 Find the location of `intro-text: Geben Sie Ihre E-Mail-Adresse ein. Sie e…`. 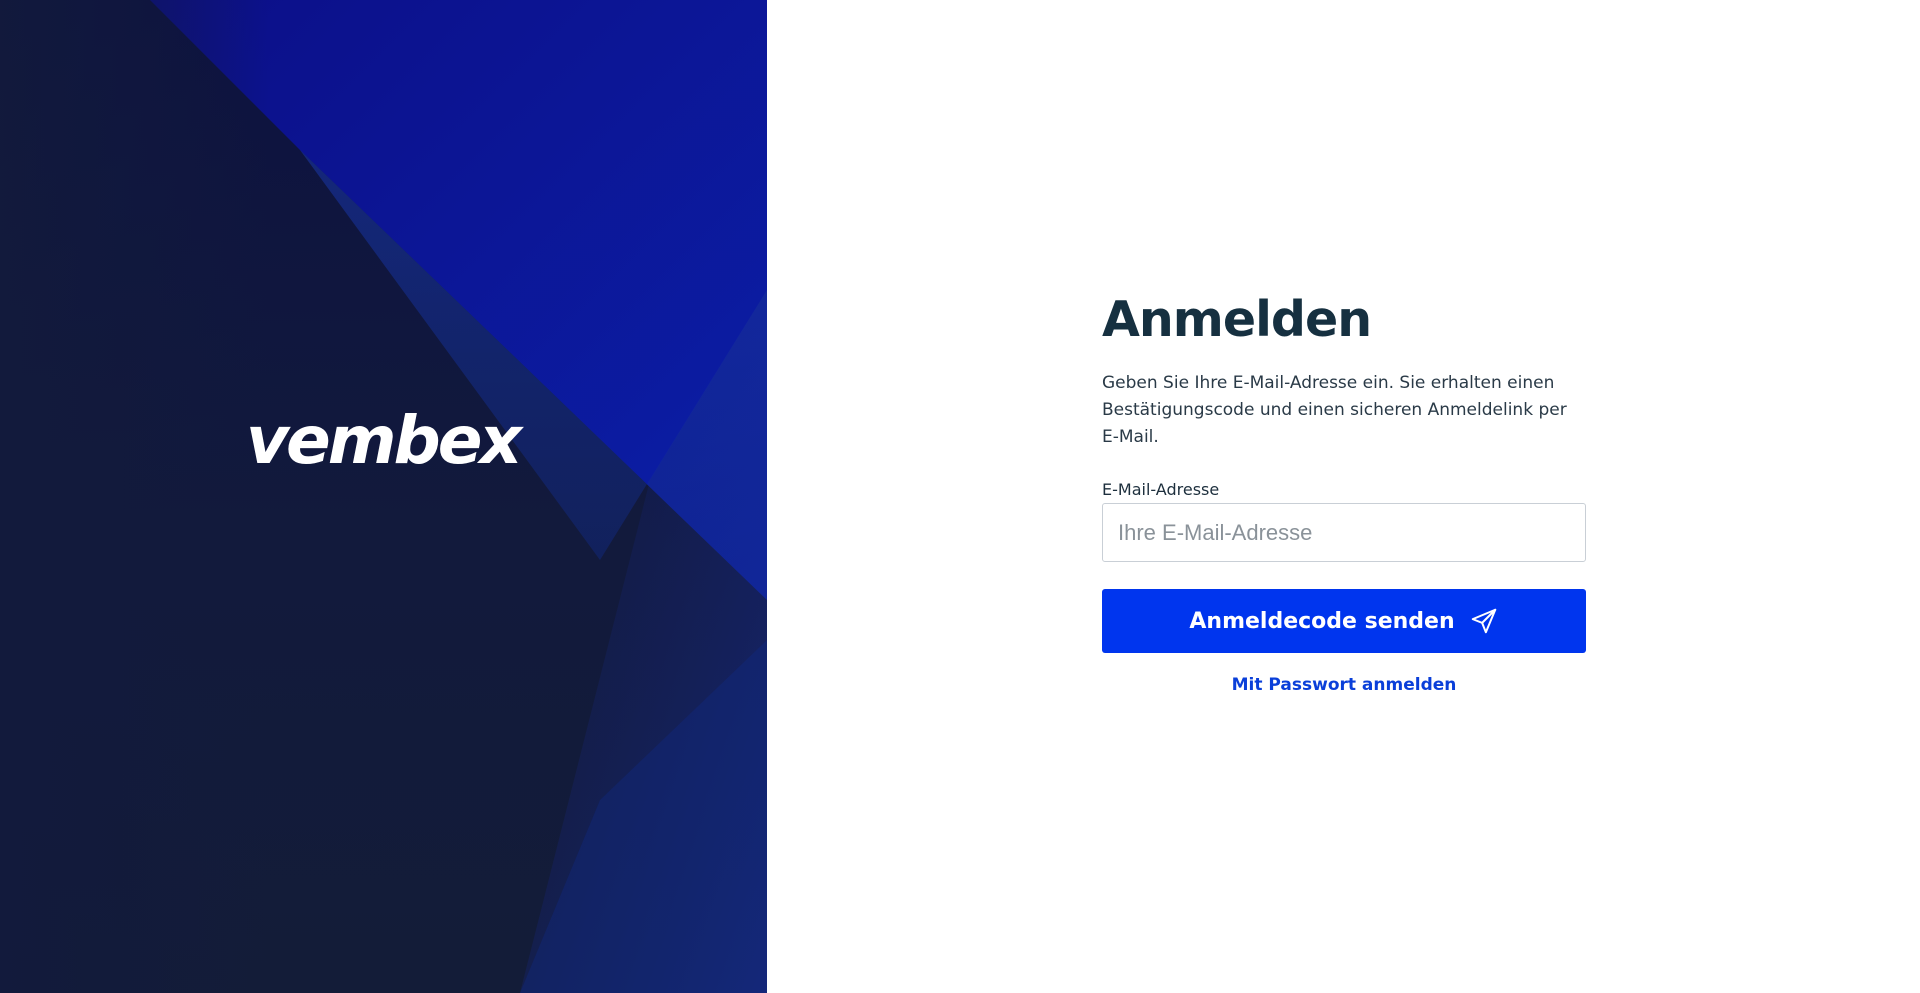

intro-text: Geben Sie Ihre E-Mail-Adresse ein. Sie e… is located at coordinates (1334, 410).